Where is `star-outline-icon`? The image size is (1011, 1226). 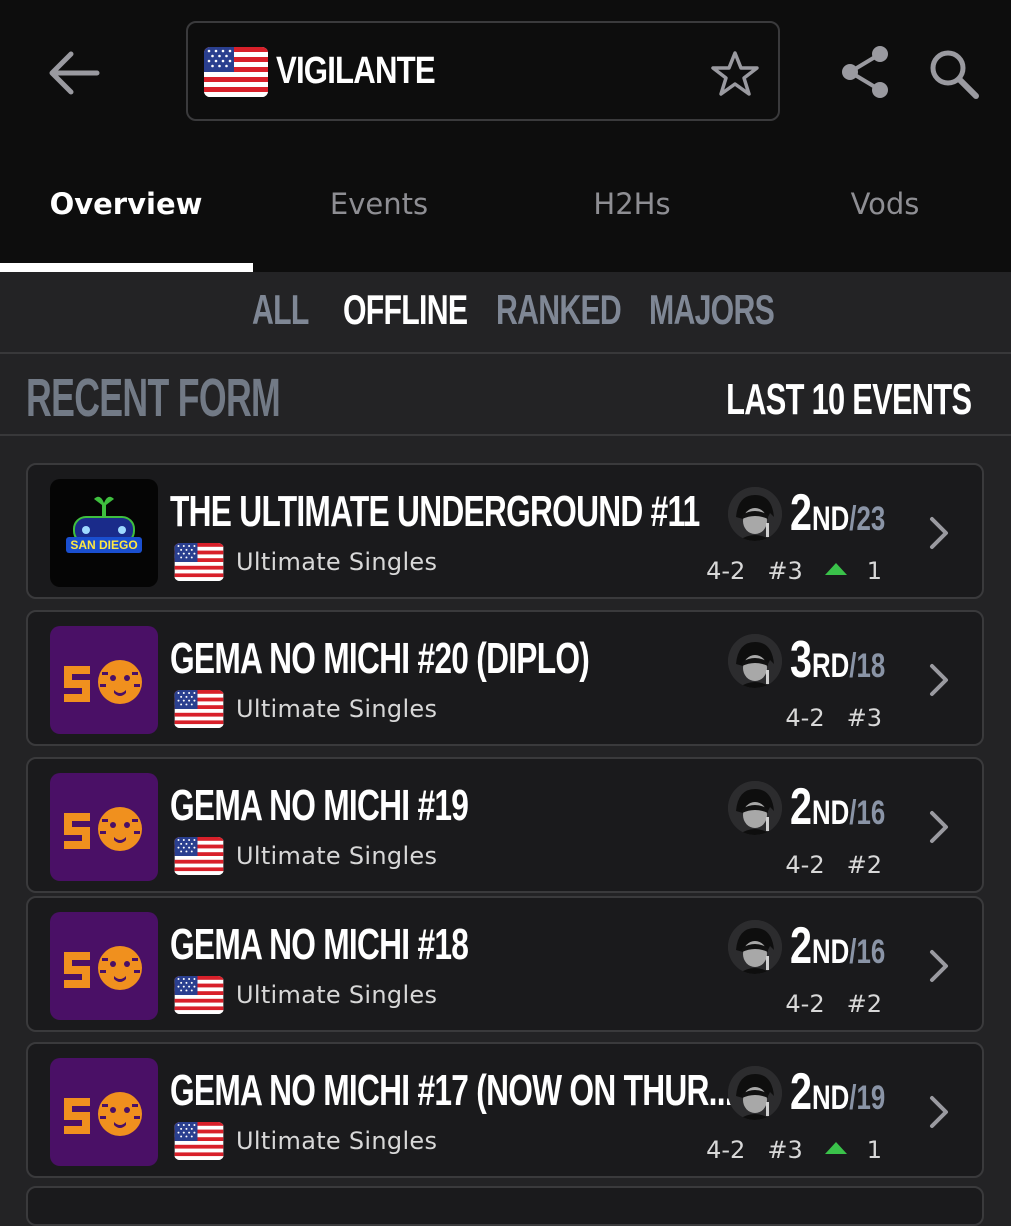 star-outline-icon is located at coordinates (735, 73).